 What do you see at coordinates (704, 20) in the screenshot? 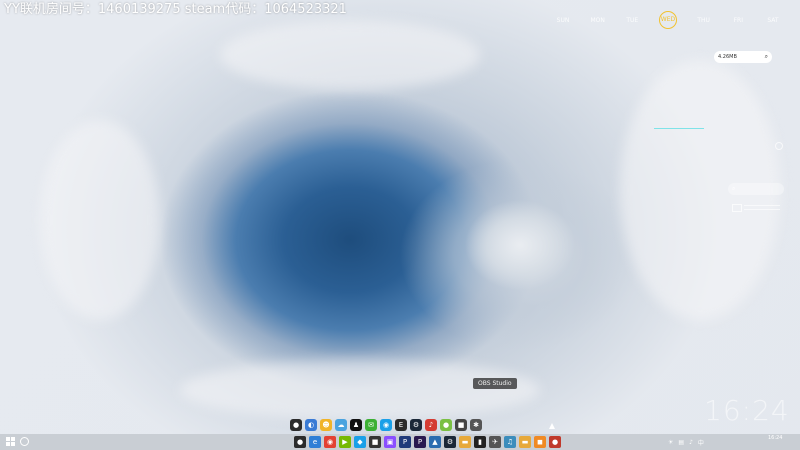
I see `weekday-thu: THU` at bounding box center [704, 20].